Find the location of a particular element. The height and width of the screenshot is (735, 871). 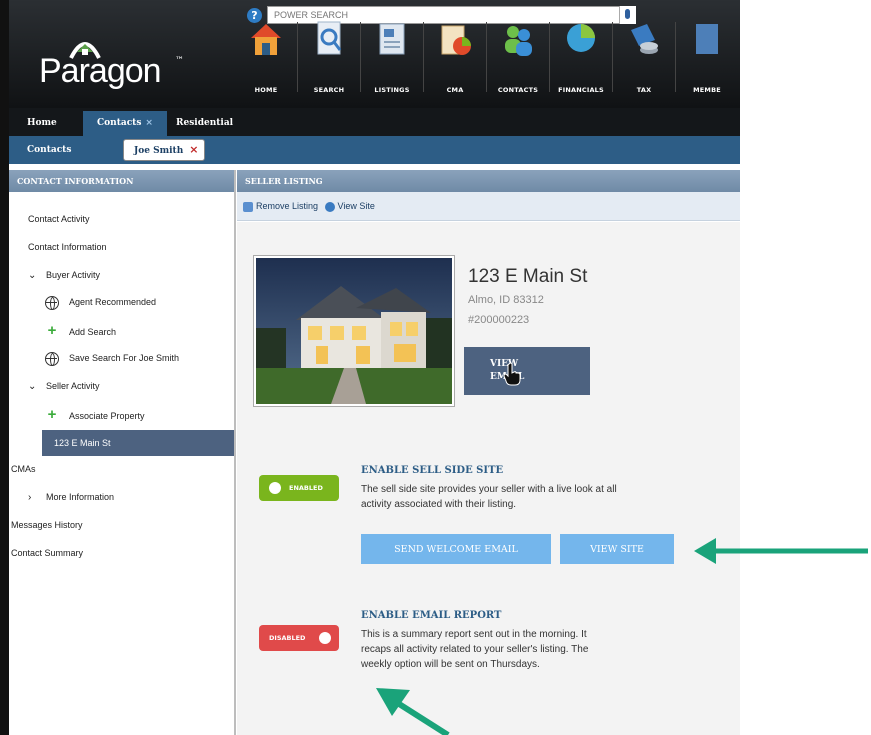

nav-cma: CMA is located at coordinates (455, 58).